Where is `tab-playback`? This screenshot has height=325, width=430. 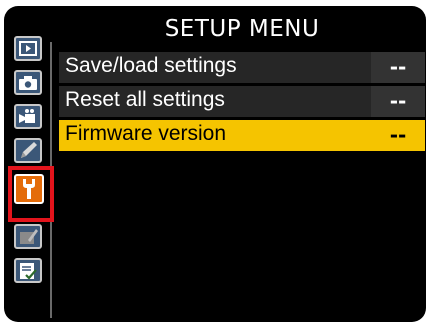
tab-playback is located at coordinates (28, 48).